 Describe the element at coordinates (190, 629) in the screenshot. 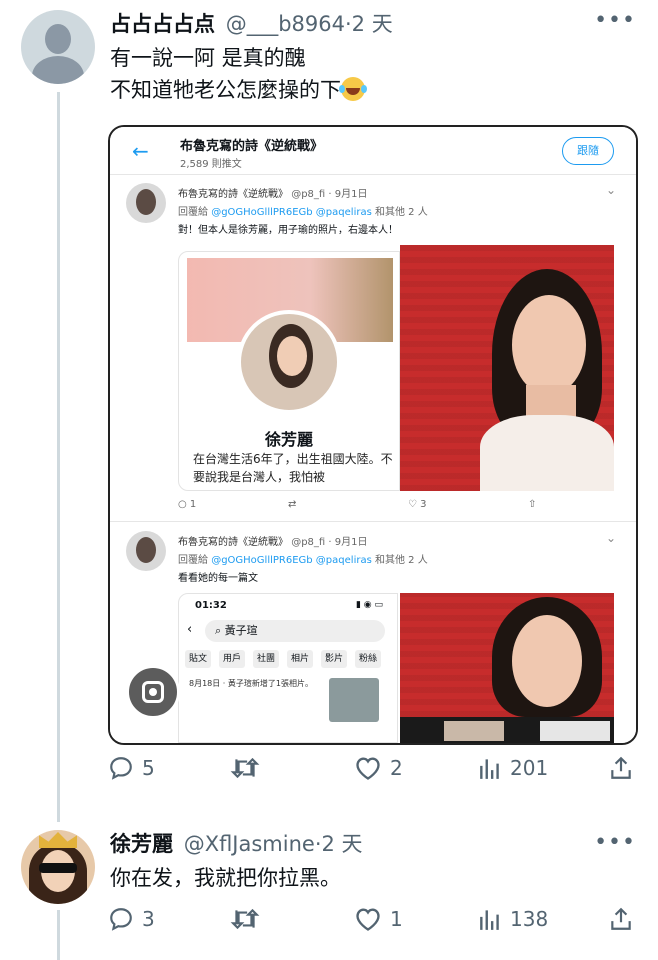

I see `phone-back-icon: ‹` at that location.